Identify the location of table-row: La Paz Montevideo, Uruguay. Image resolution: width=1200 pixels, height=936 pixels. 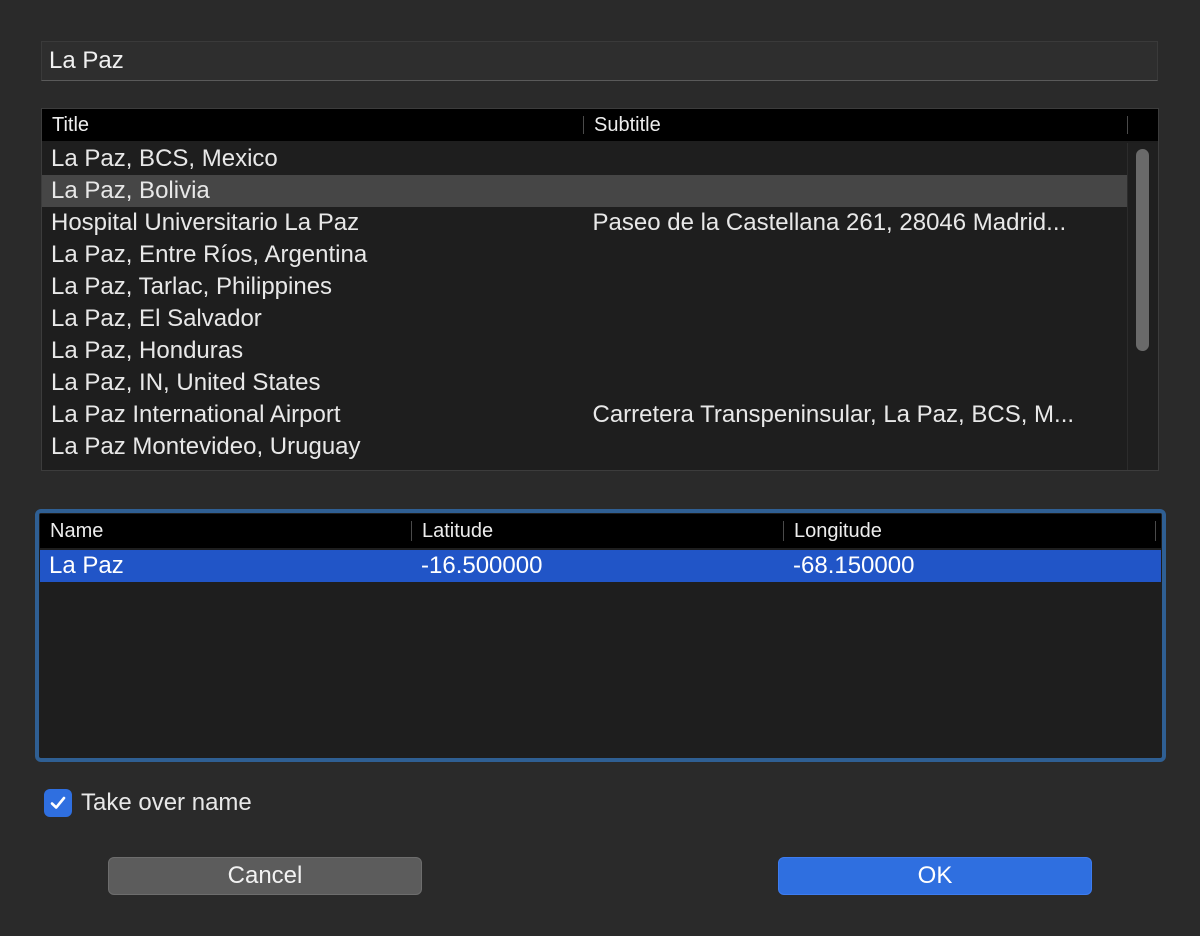
(585, 447).